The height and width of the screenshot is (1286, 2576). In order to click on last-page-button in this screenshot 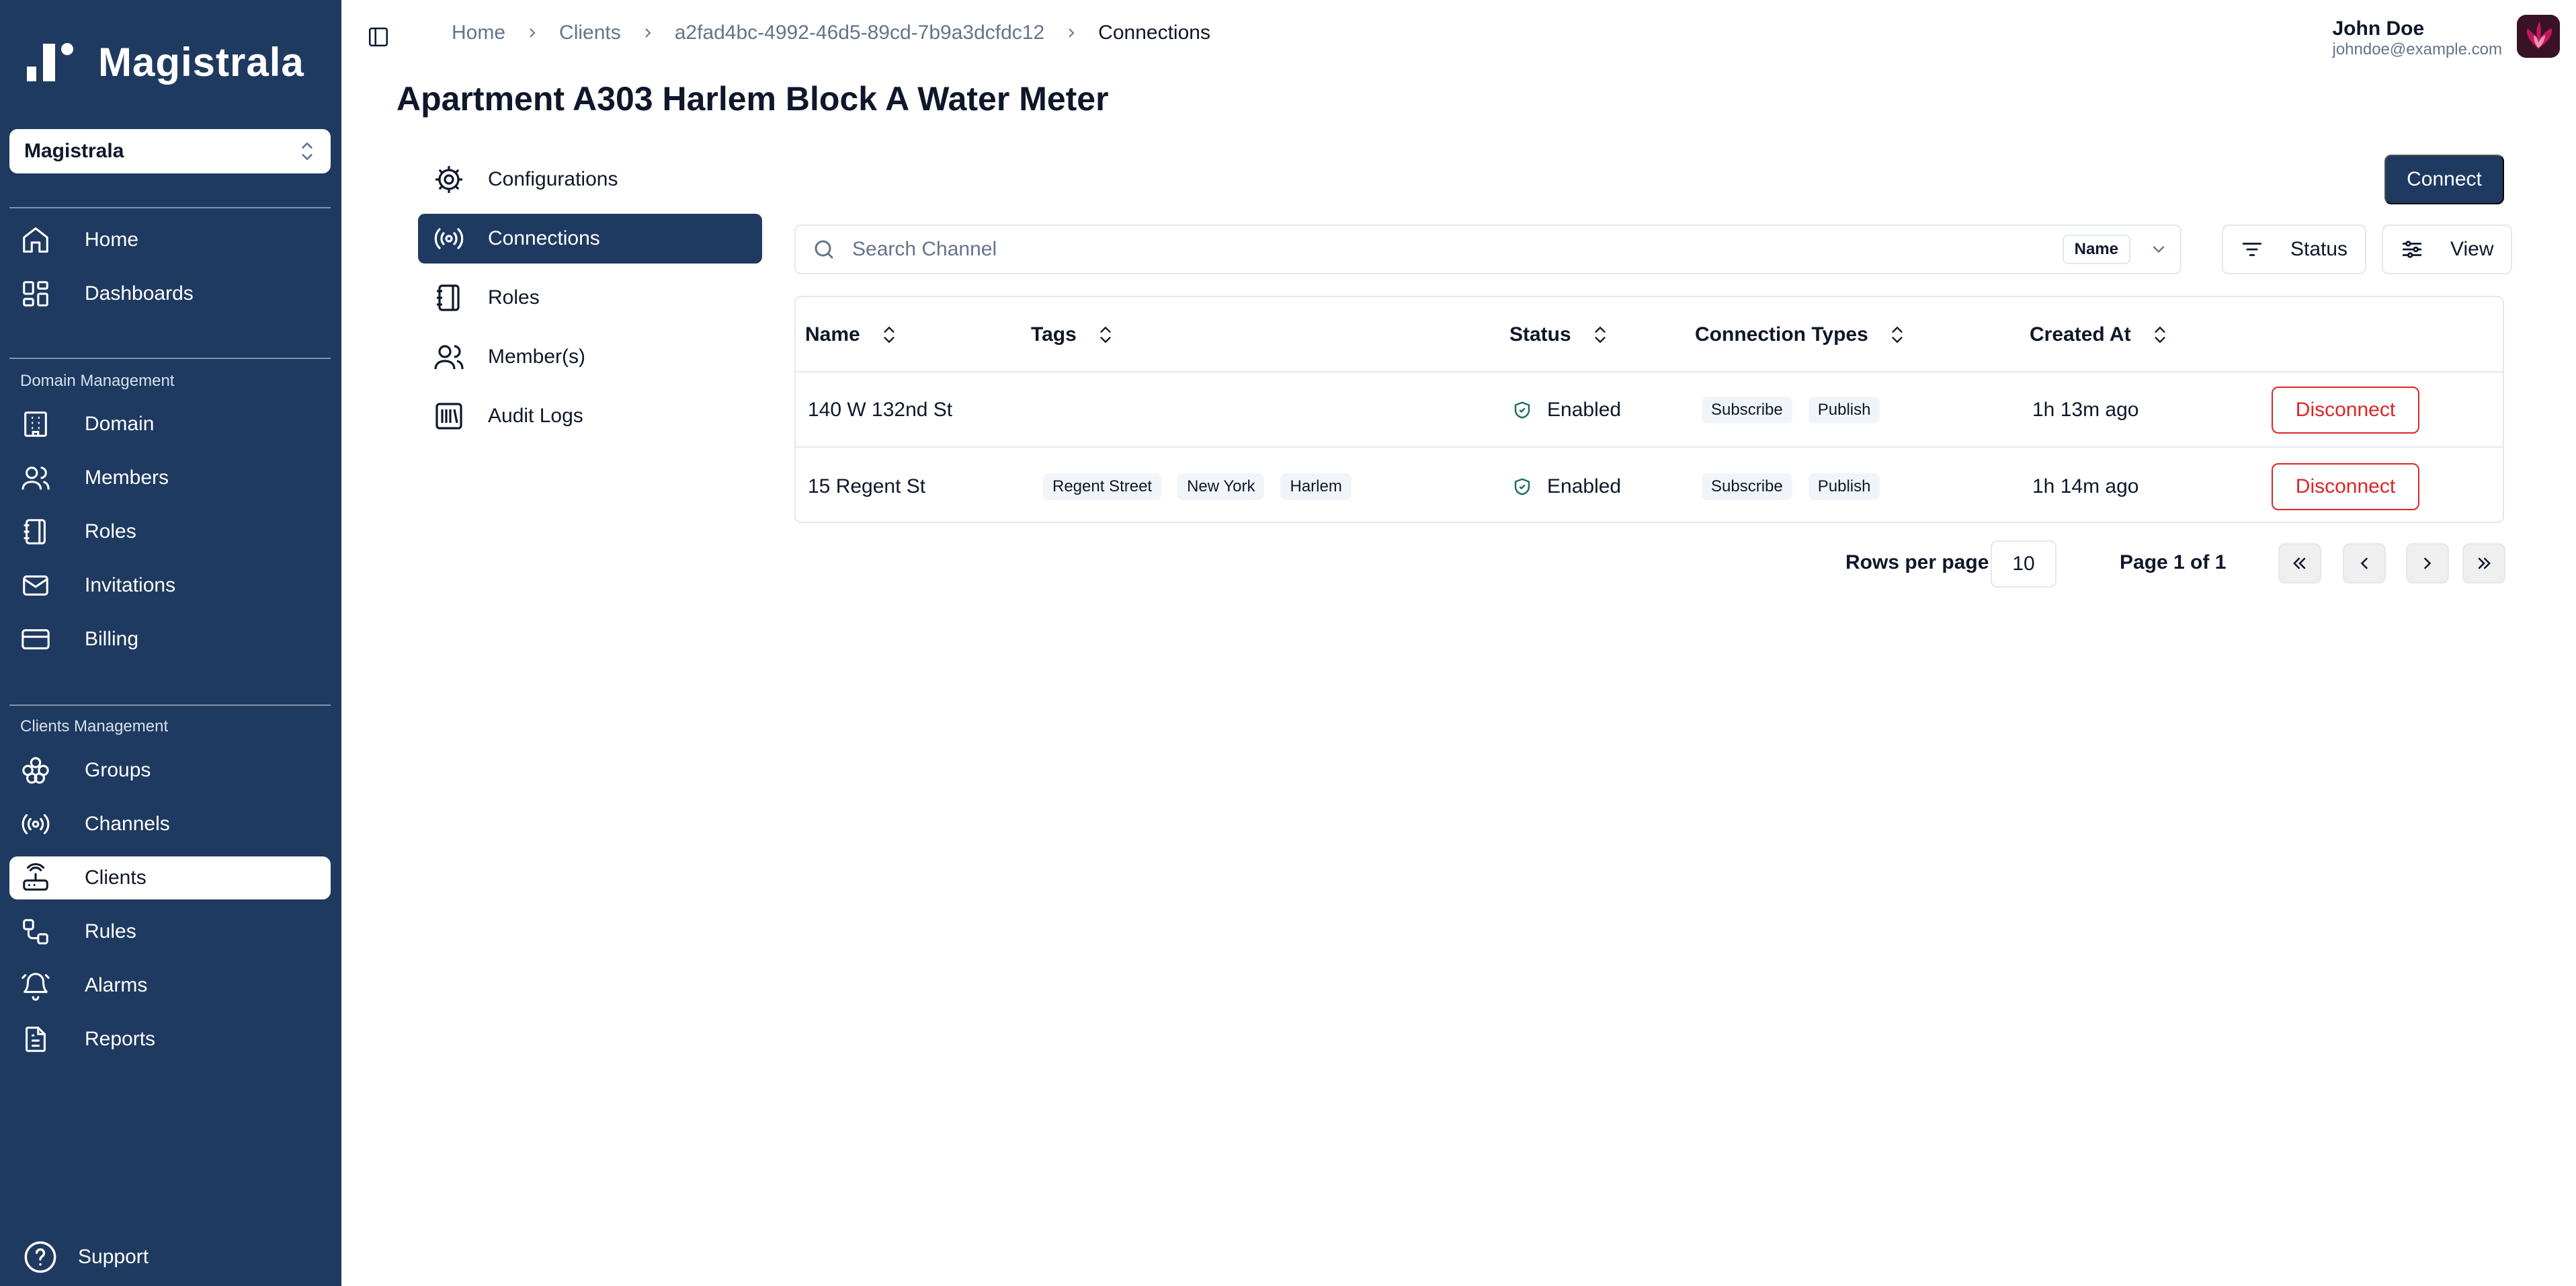, I will do `click(2483, 563)`.